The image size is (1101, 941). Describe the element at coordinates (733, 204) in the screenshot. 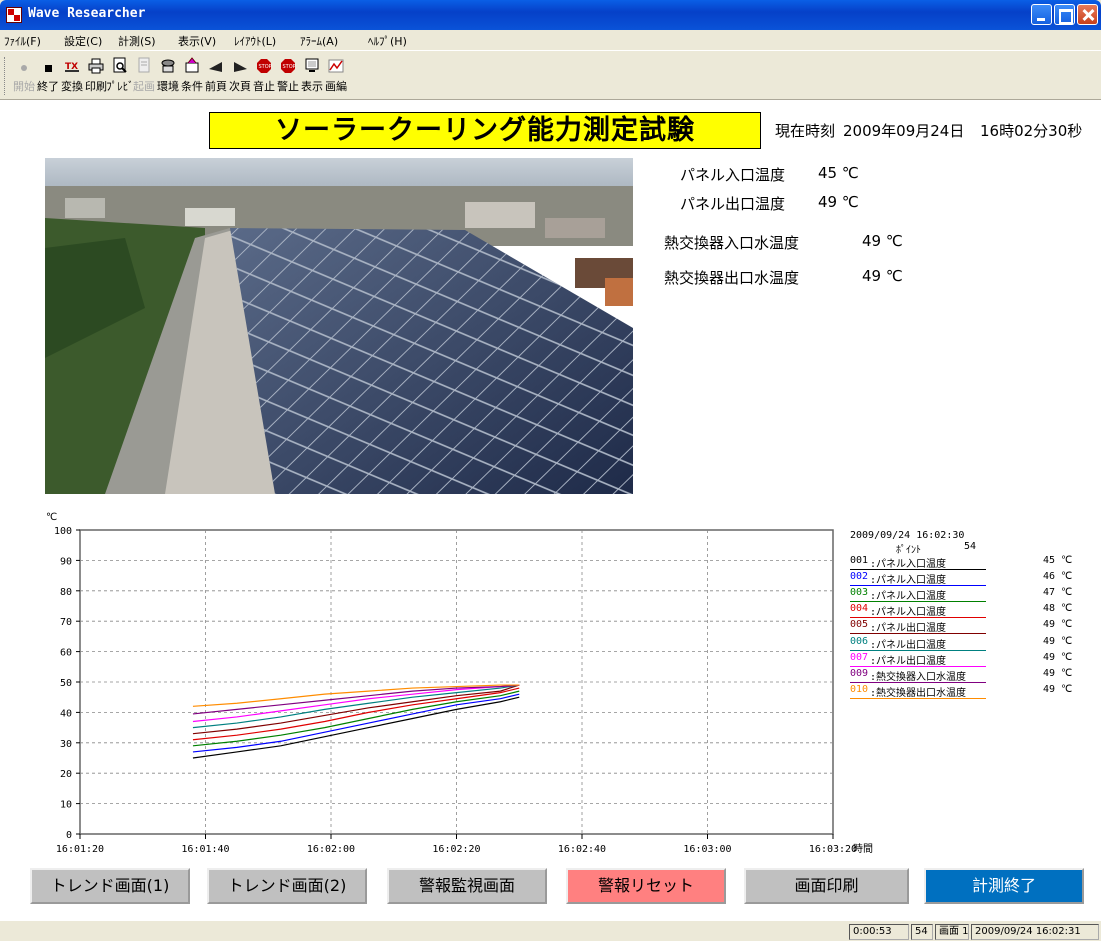

I see `reading-label-panel-outlet: パネル出口温度` at that location.